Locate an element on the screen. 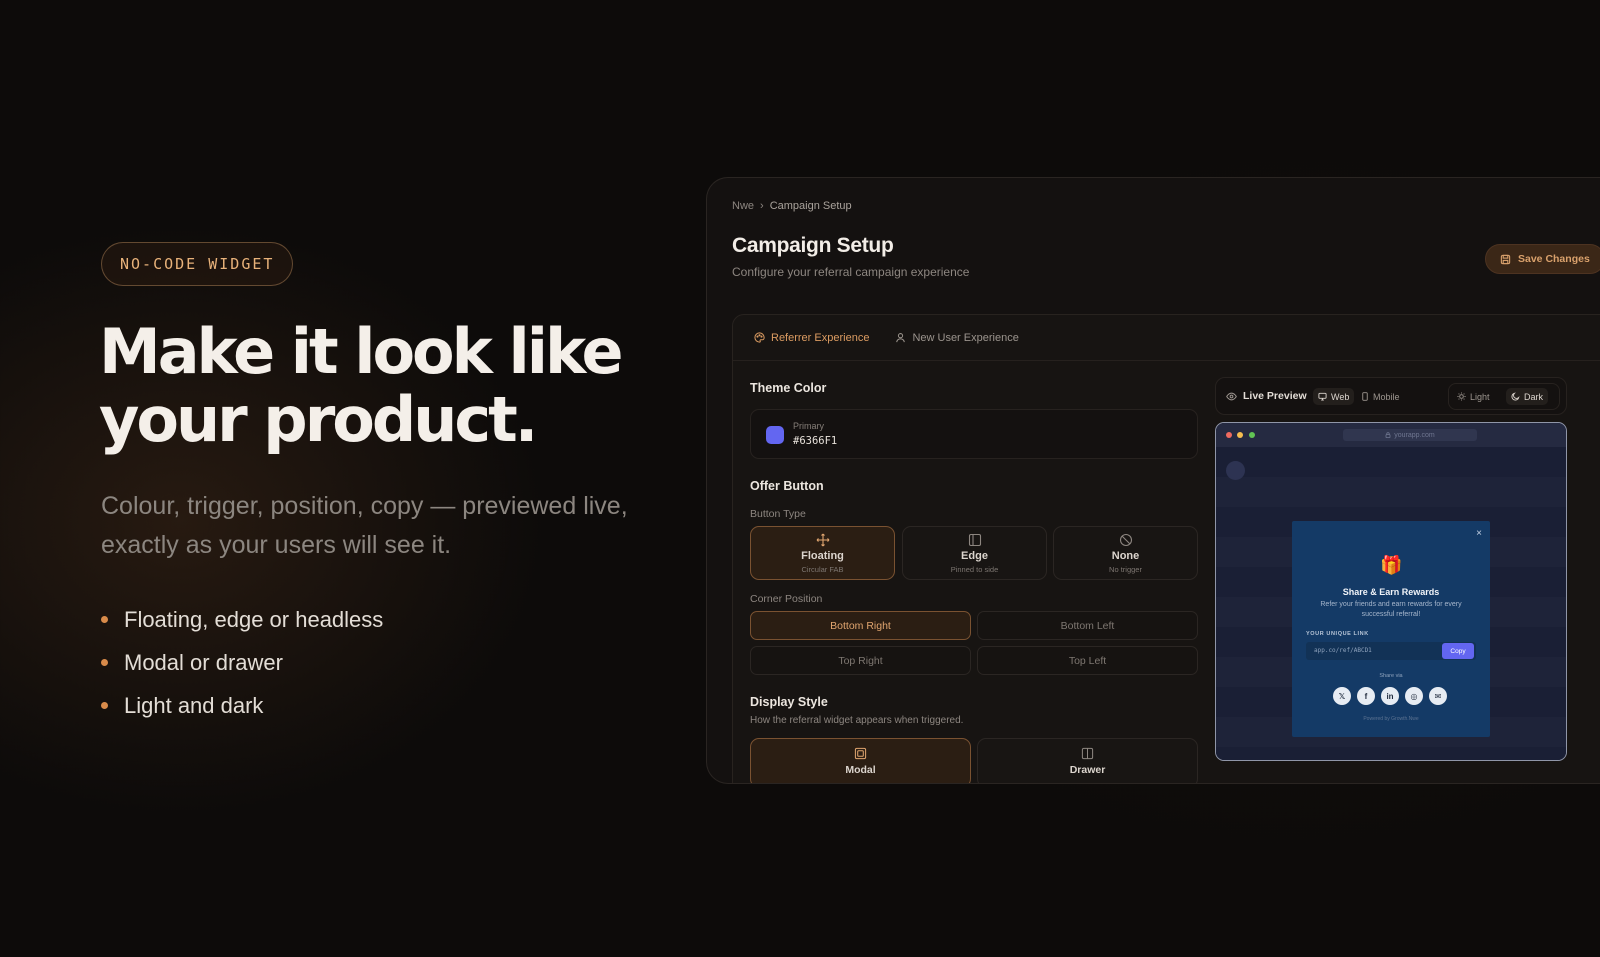 The image size is (1600, 957). save-icon is located at coordinates (1505, 259).